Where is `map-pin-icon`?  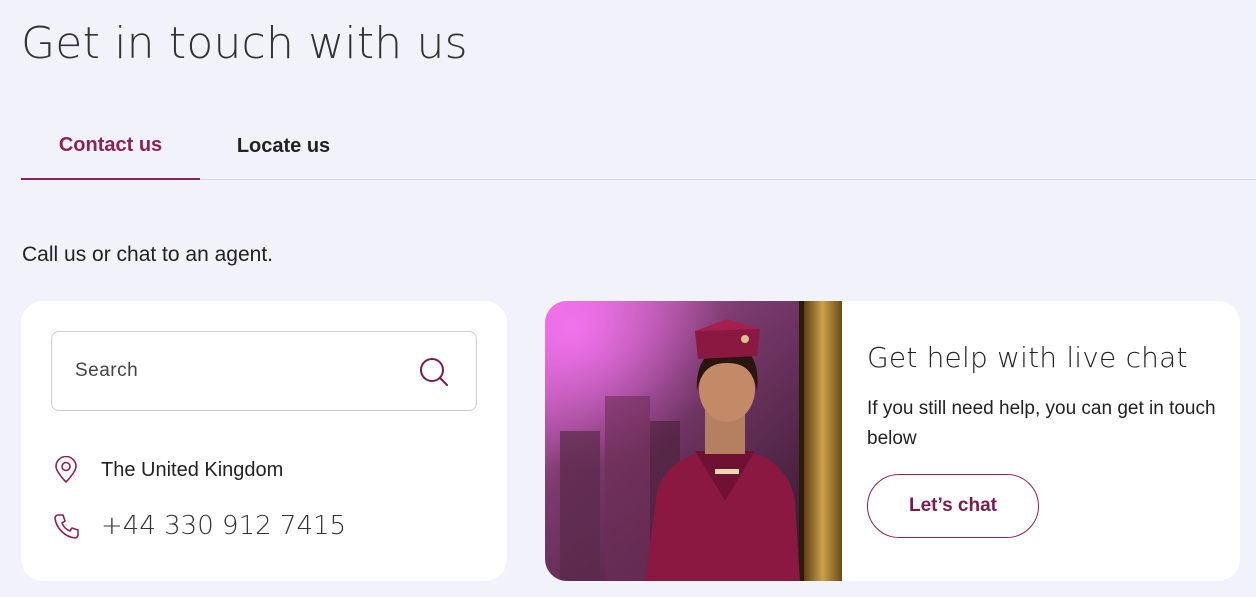
map-pin-icon is located at coordinates (66, 470).